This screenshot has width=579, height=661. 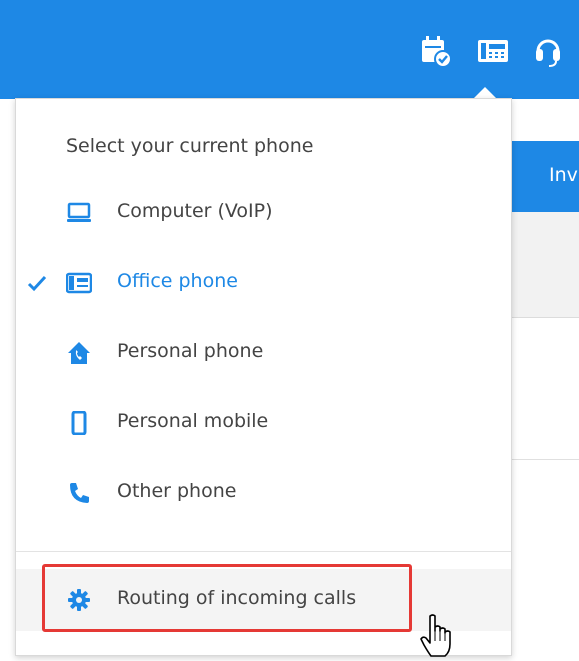 What do you see at coordinates (263, 283) in the screenshot?
I see `menu-item-office-phone: Office phone` at bounding box center [263, 283].